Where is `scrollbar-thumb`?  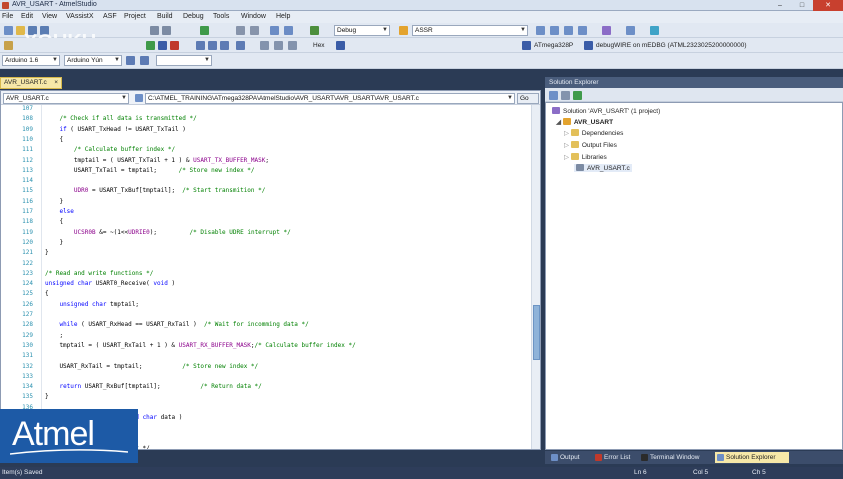
scrollbar-thumb is located at coordinates (536, 332).